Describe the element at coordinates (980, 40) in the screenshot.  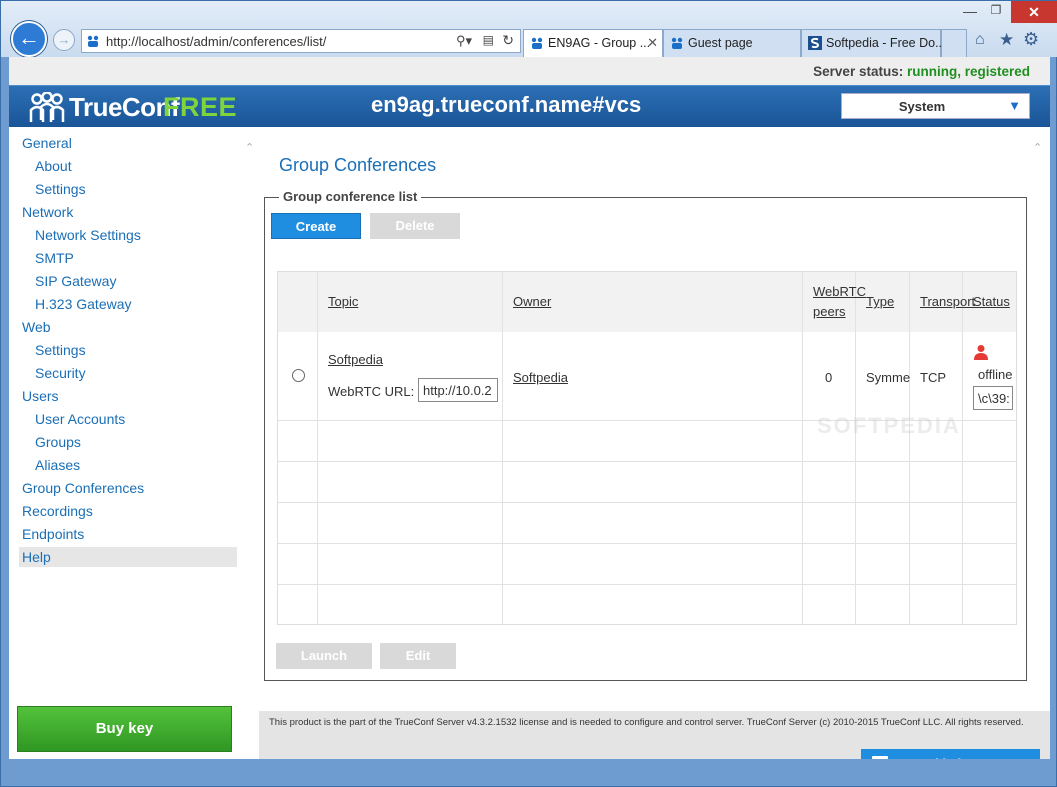
I see `home-icon: ⌂` at that location.